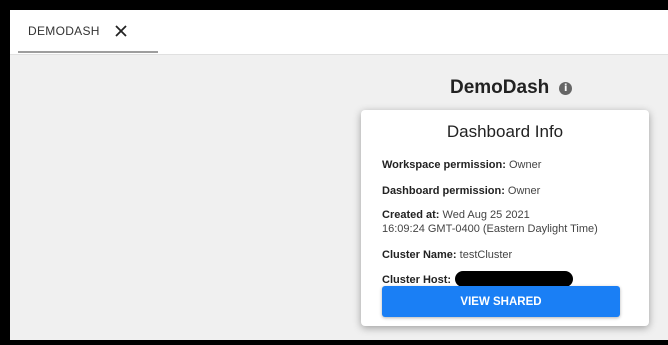 The width and height of the screenshot is (668, 345). What do you see at coordinates (339, 32) in the screenshot?
I see `tab-bar: DEMODASH` at bounding box center [339, 32].